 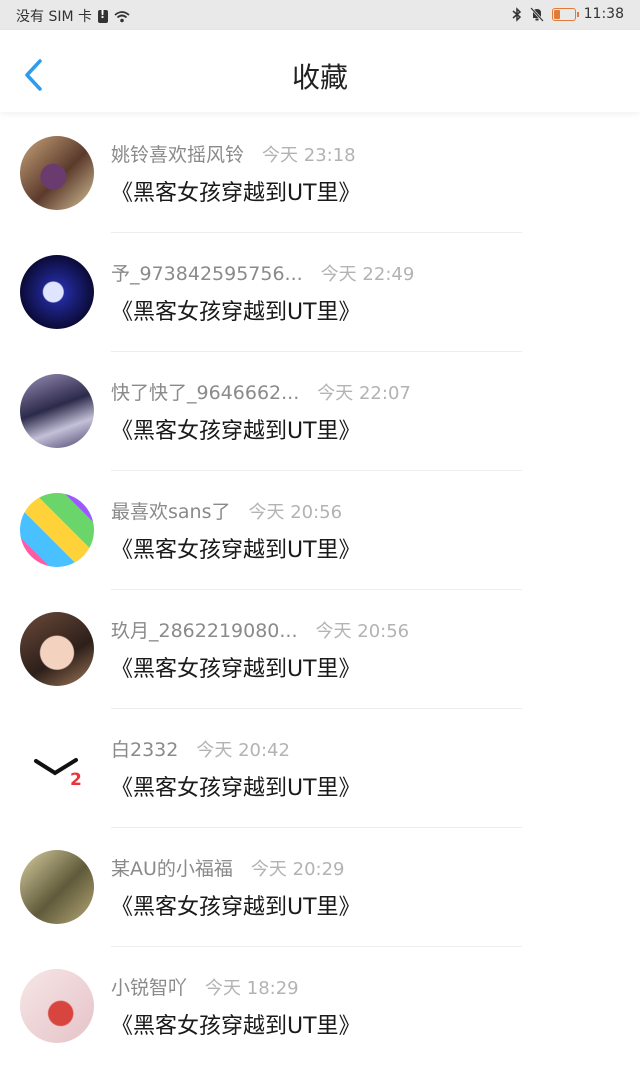 What do you see at coordinates (252, 988) in the screenshot?
I see `timestamp: 今天 18:29` at bounding box center [252, 988].